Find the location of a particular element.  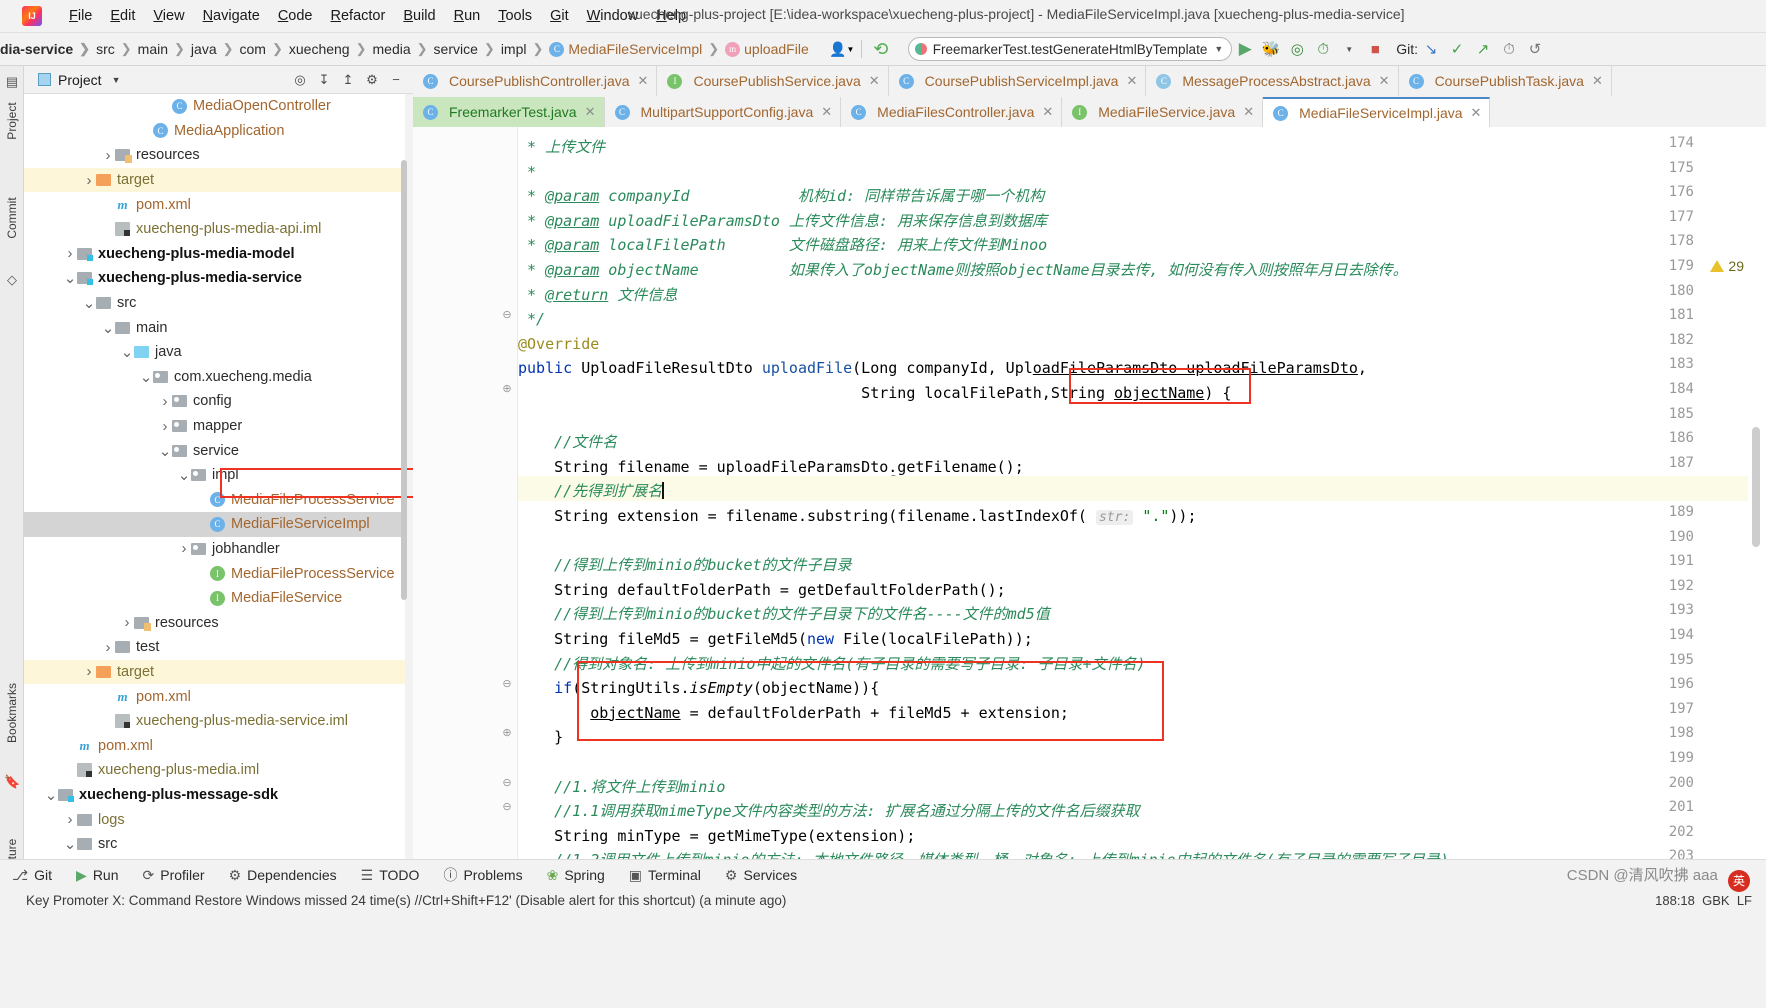

fold-marker-icon: ⊕ is located at coordinates (507, 732).